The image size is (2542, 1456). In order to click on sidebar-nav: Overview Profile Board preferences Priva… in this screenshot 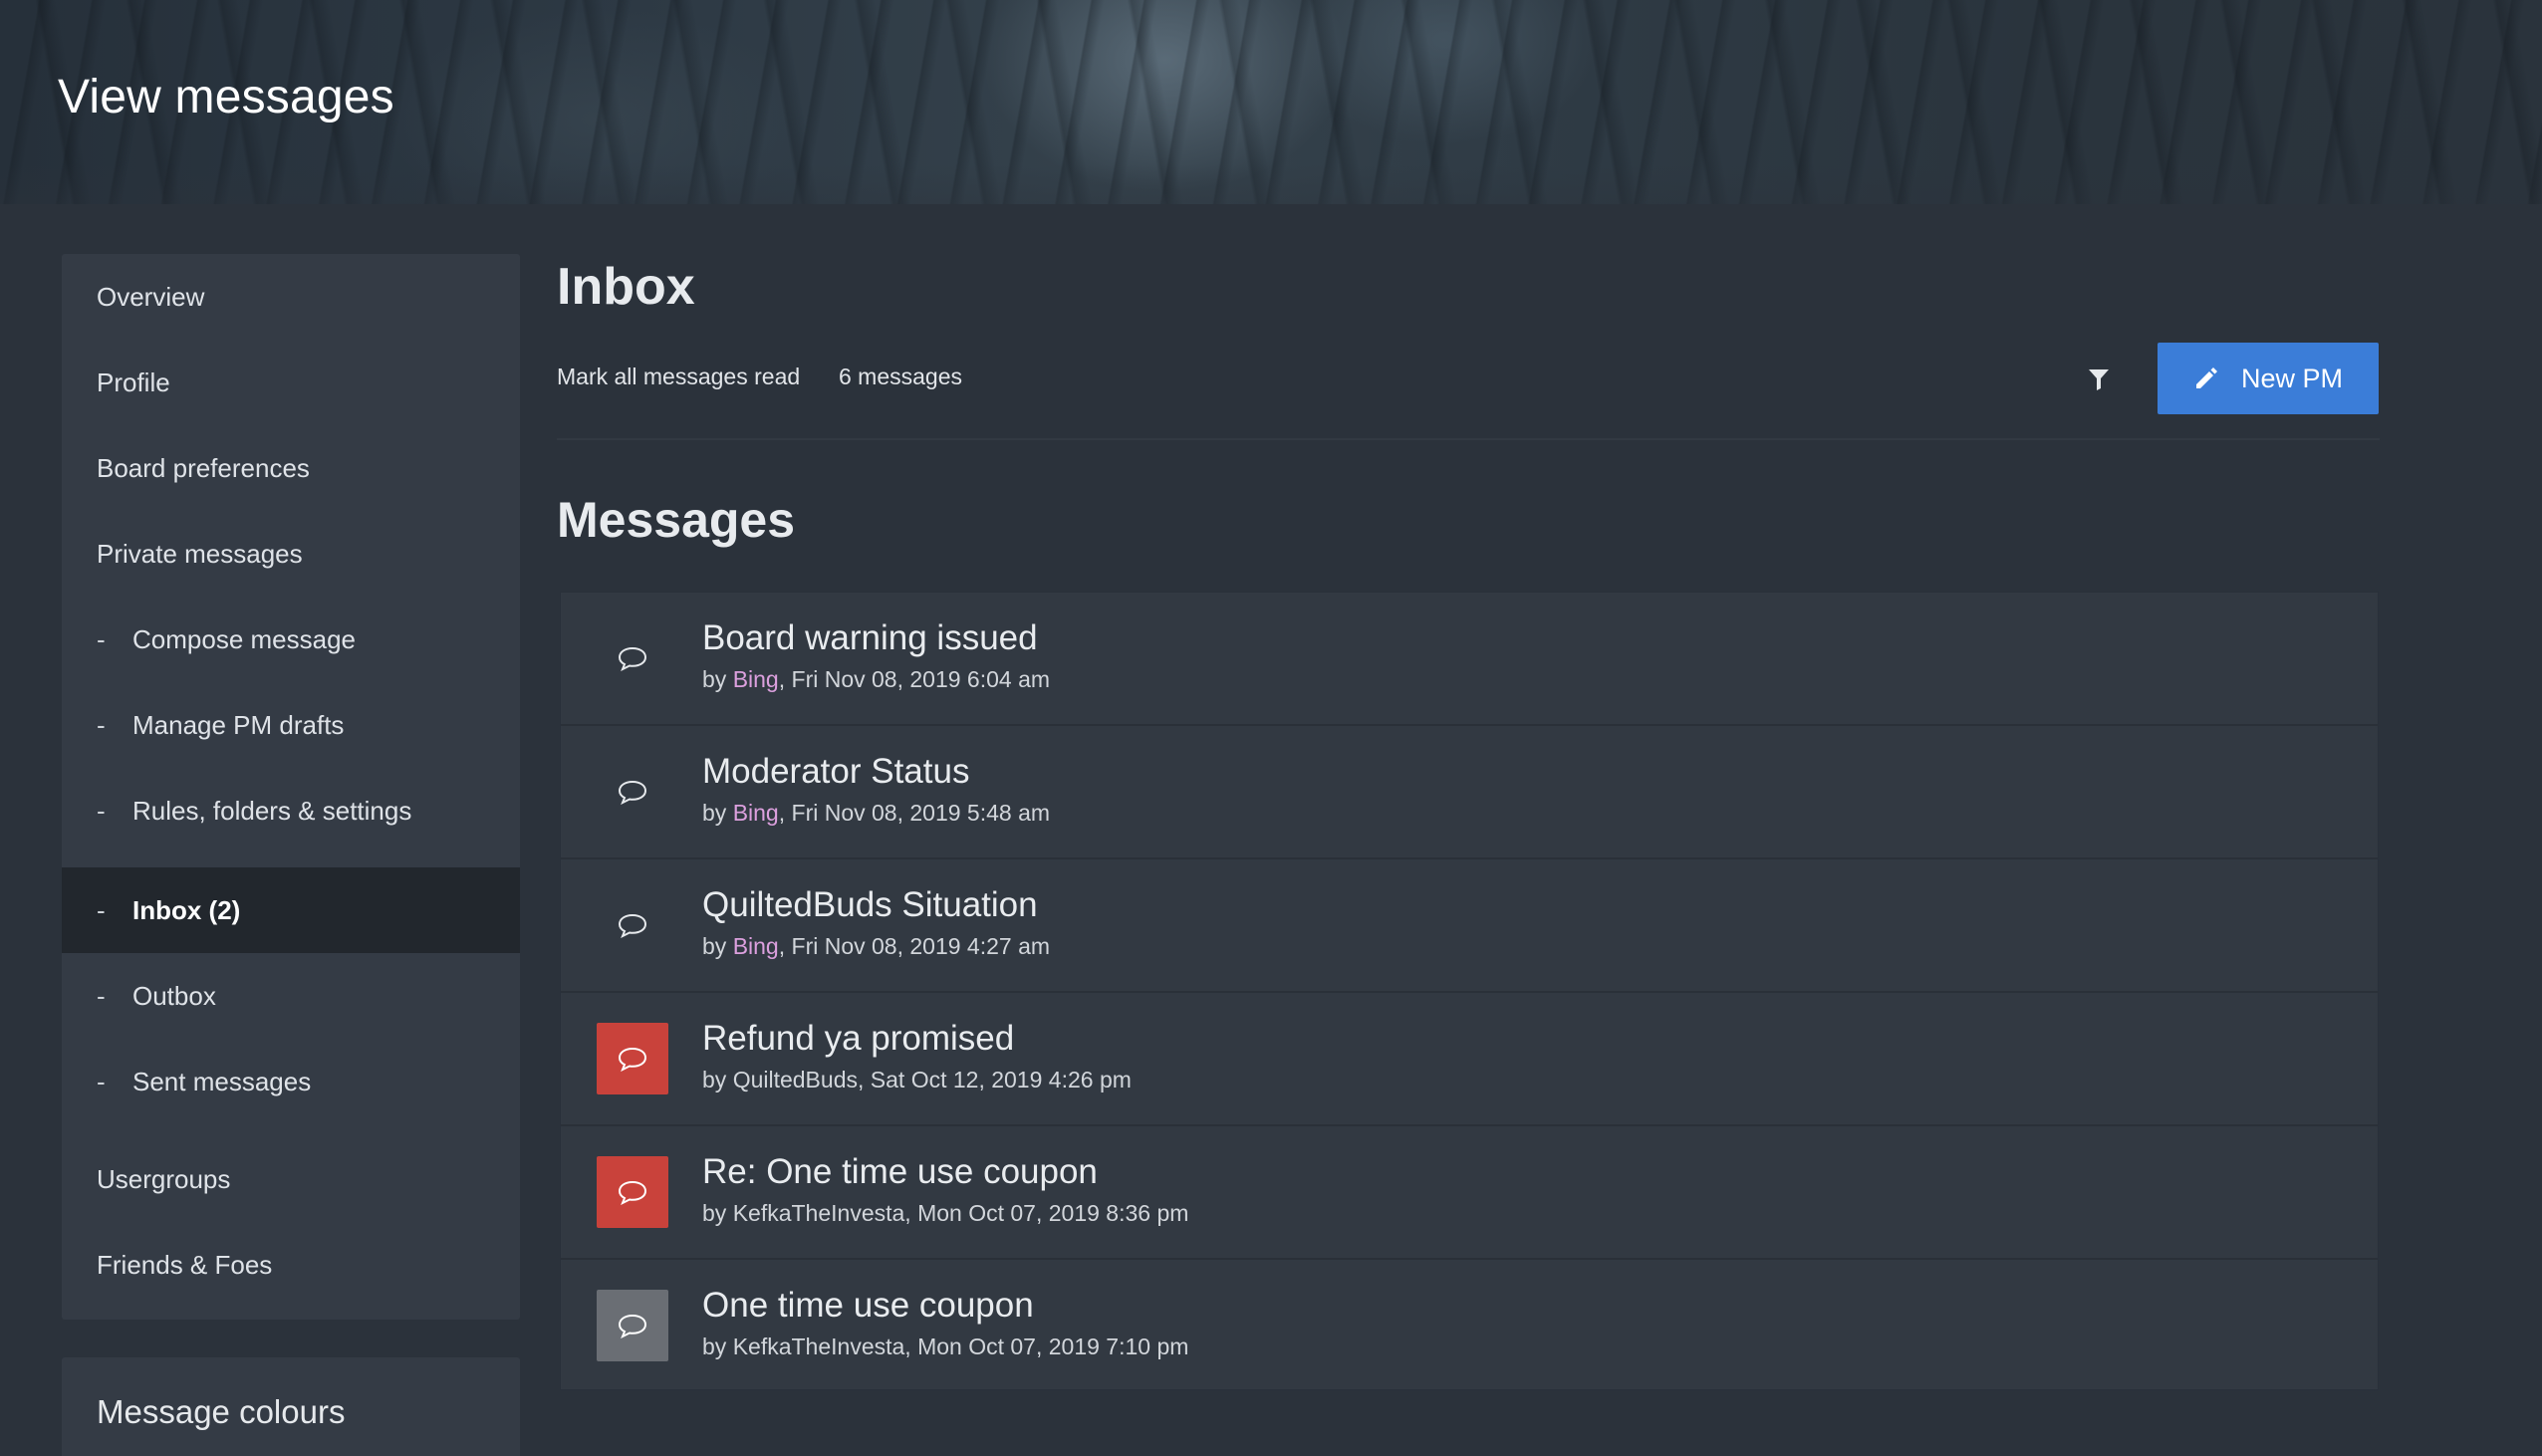, I will do `click(291, 787)`.